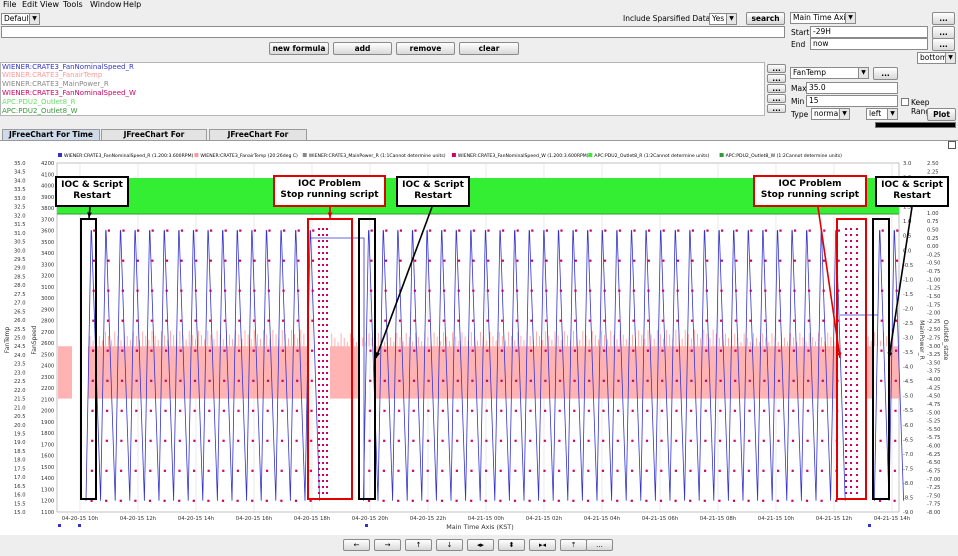  Describe the element at coordinates (312, 519) in the screenshot. I see `x-tick-label: 04-20-15 18h` at that location.